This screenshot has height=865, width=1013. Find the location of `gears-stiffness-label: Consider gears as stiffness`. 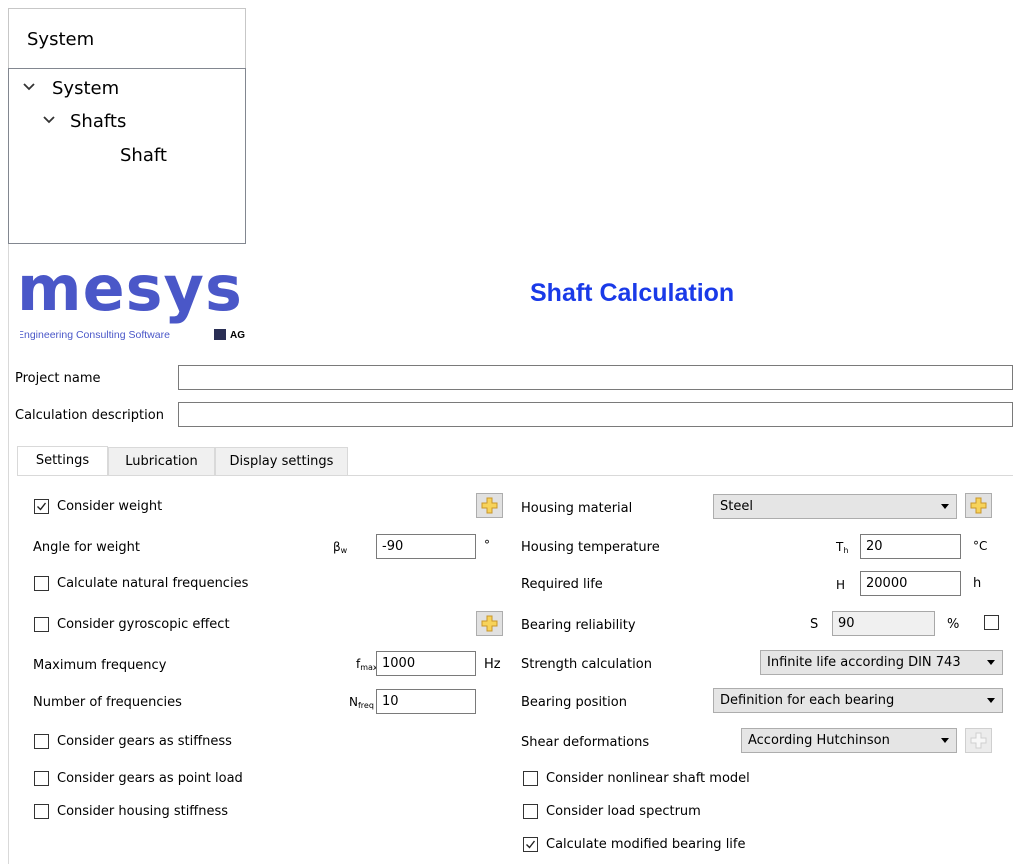

gears-stiffness-label: Consider gears as stiffness is located at coordinates (144, 741).